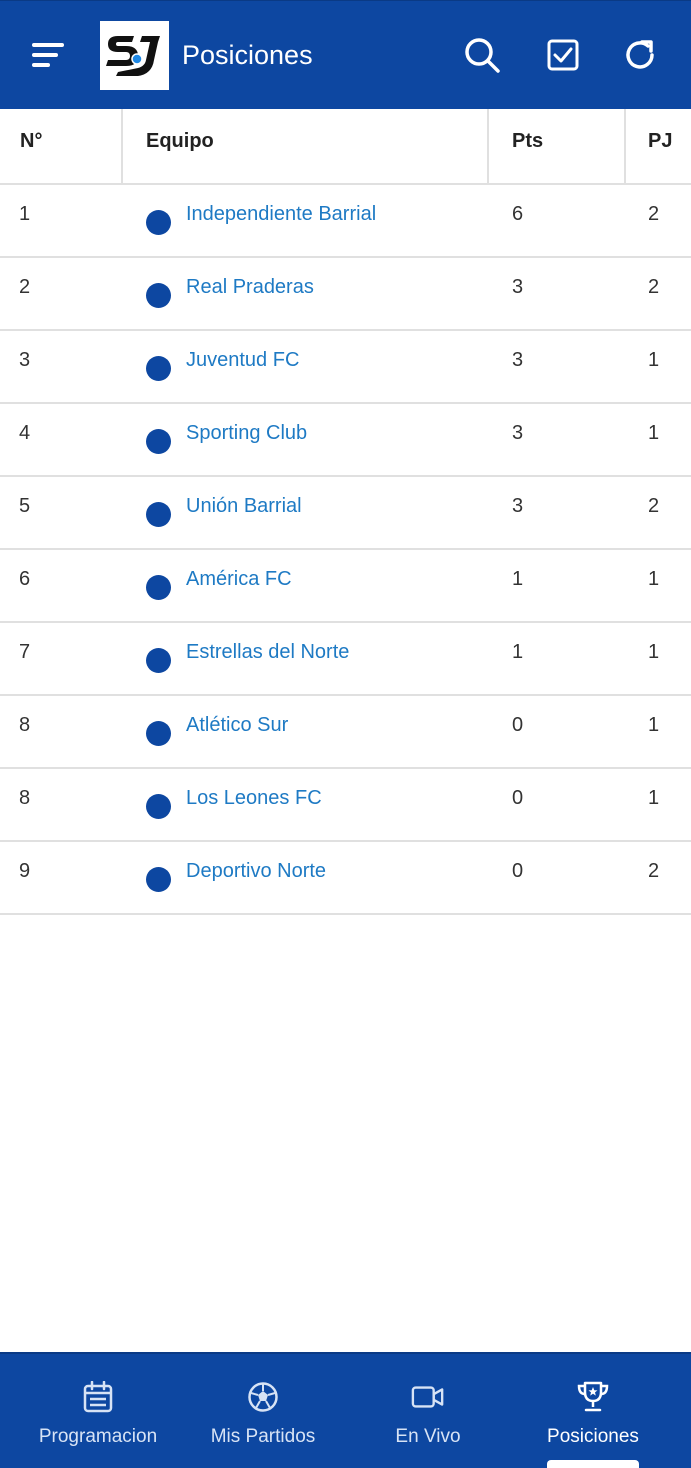 This screenshot has height=1468, width=691. I want to click on search-button, so click(482, 55).